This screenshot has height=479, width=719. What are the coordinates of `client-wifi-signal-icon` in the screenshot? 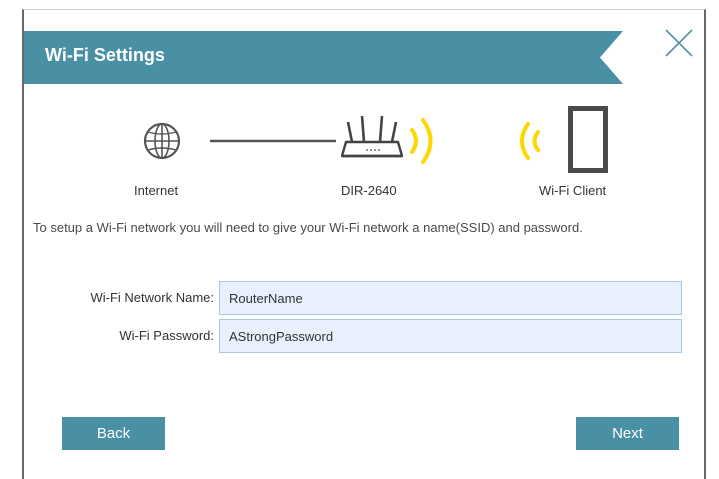 It's located at (530, 141).